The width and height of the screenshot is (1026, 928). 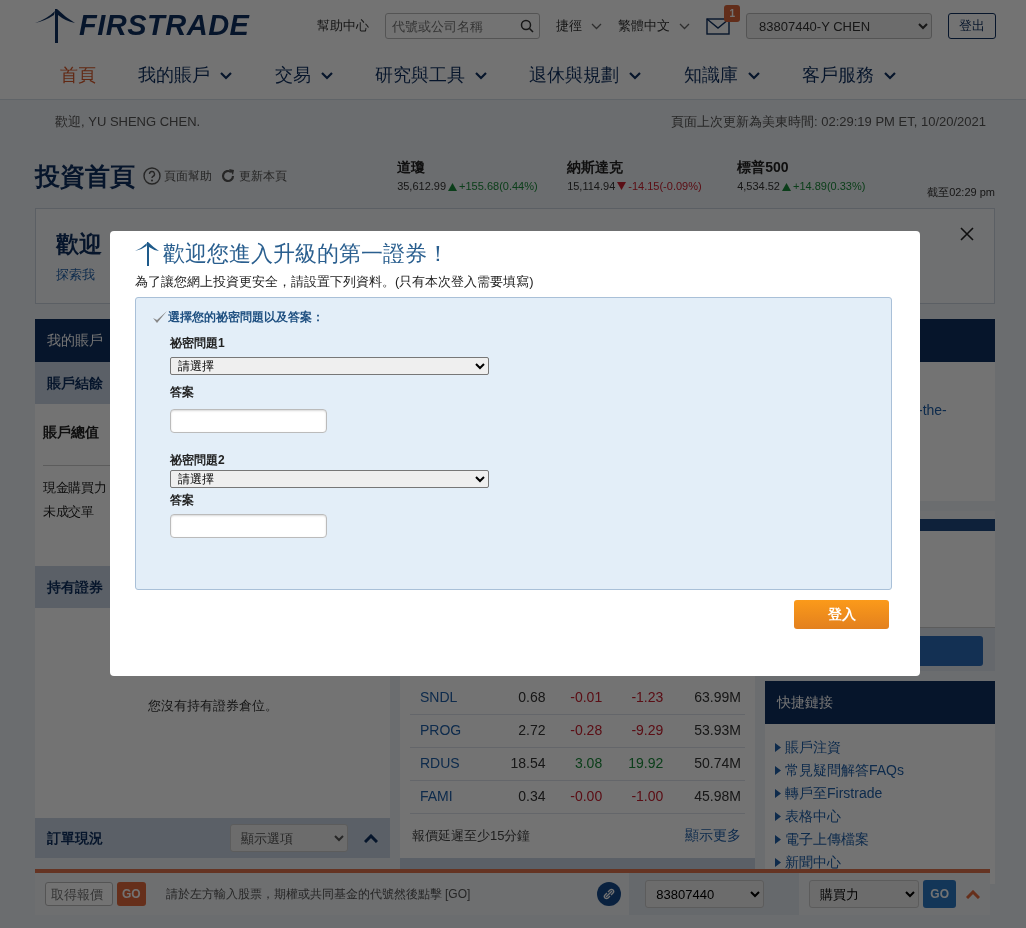 I want to click on table-cell: -1.23, so click(x=637, y=697).